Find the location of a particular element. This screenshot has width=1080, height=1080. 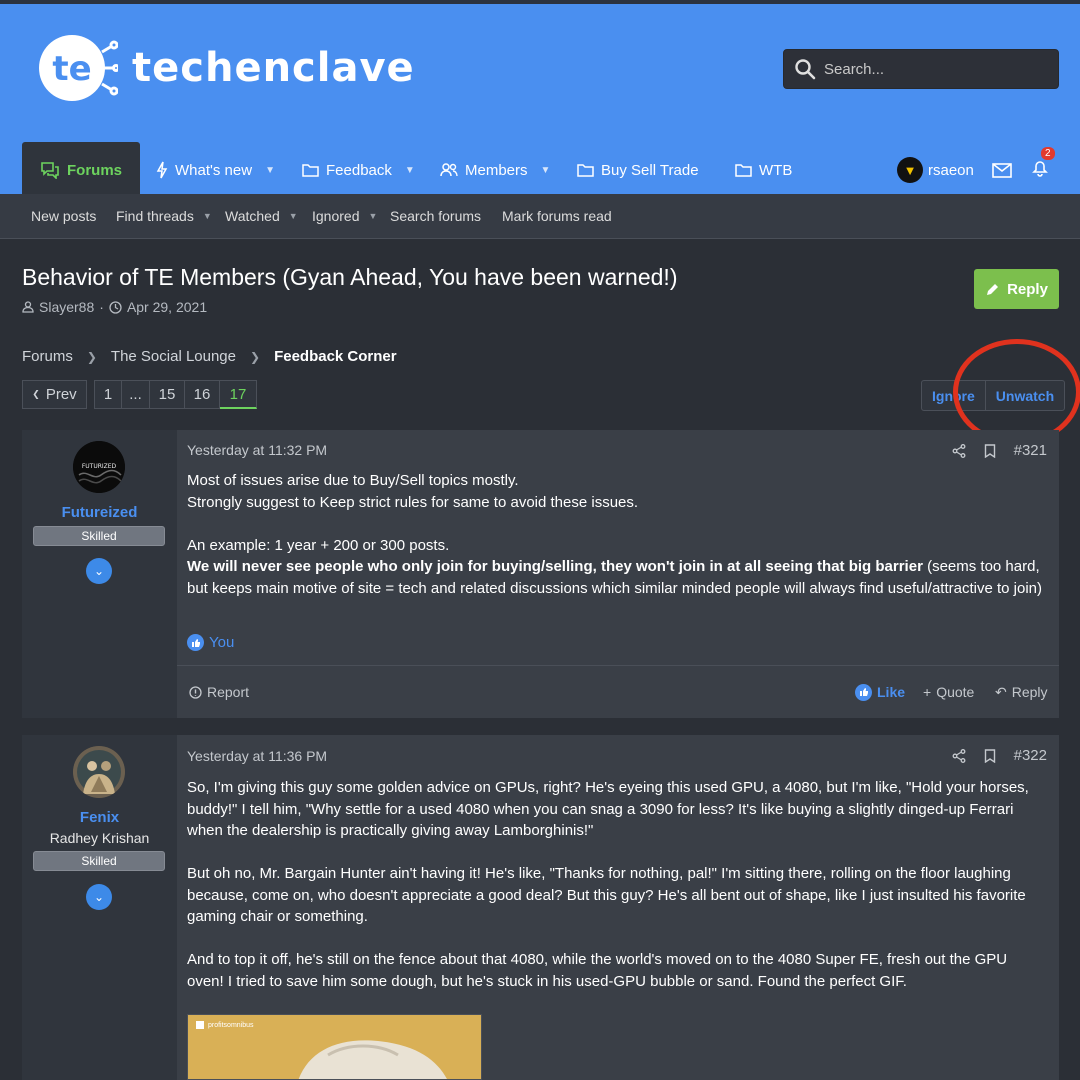

nav-feedback: Feedback ▼ is located at coordinates (358, 170).